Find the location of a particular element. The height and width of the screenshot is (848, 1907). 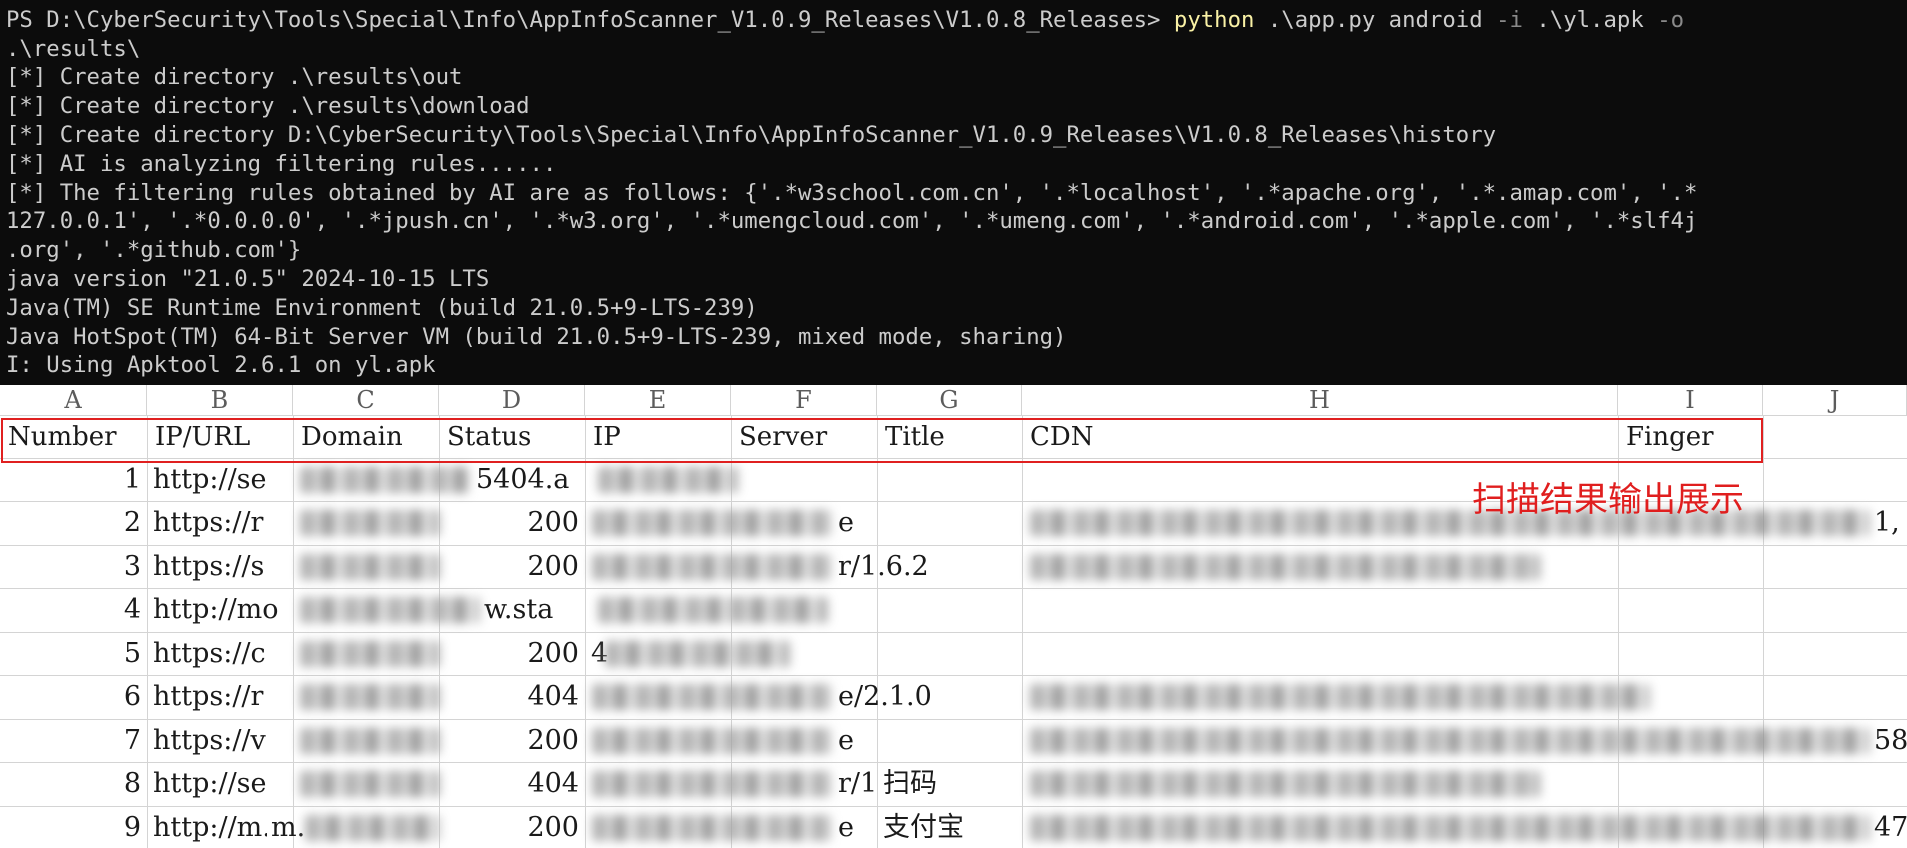

column-letter-g: G is located at coordinates (949, 400).